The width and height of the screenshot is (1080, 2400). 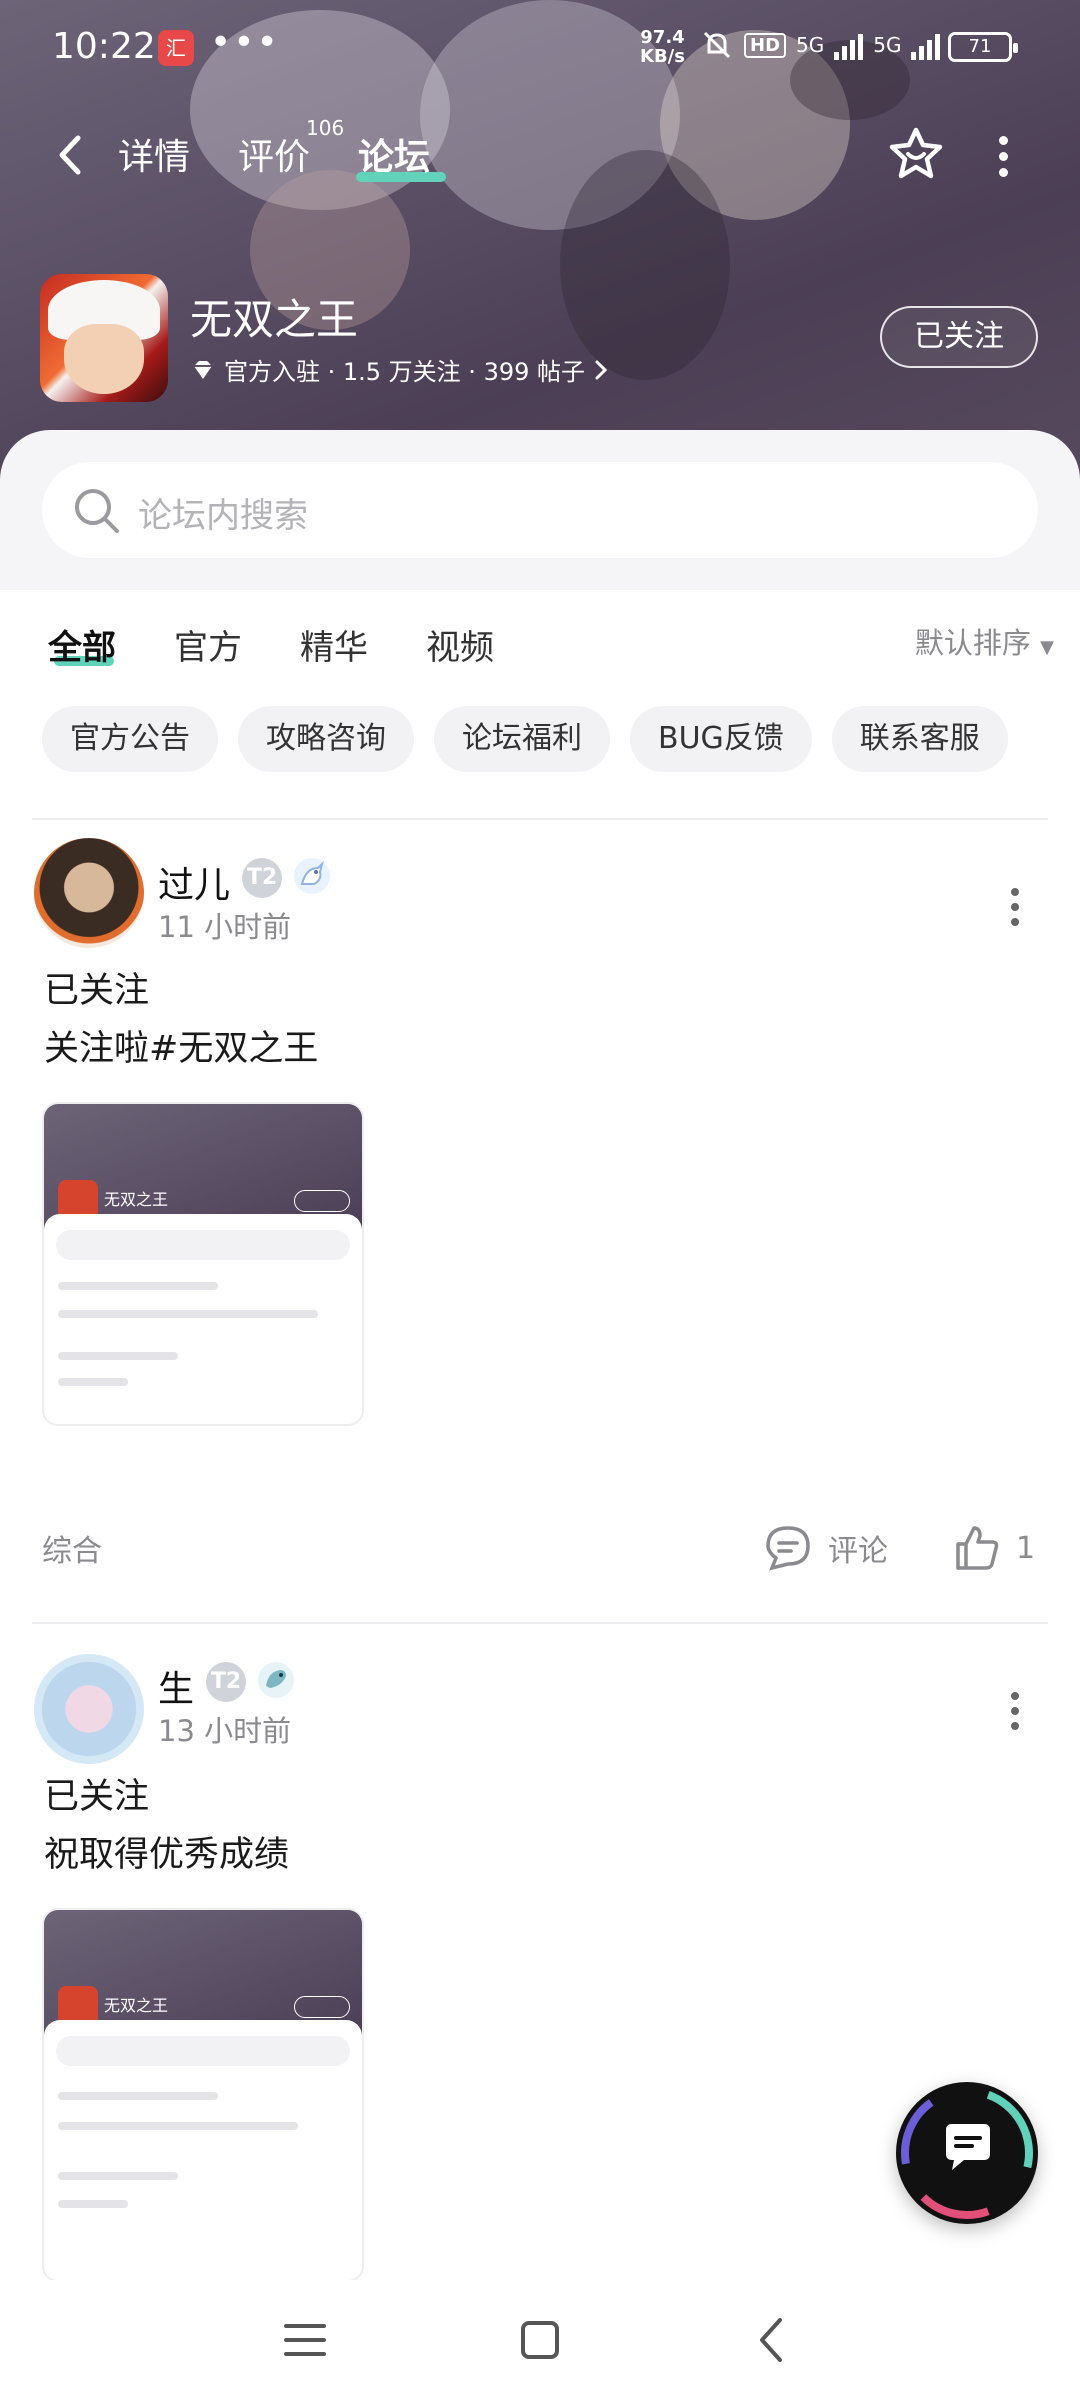 I want to click on filter-tab-official: 官方, so click(x=208, y=644).